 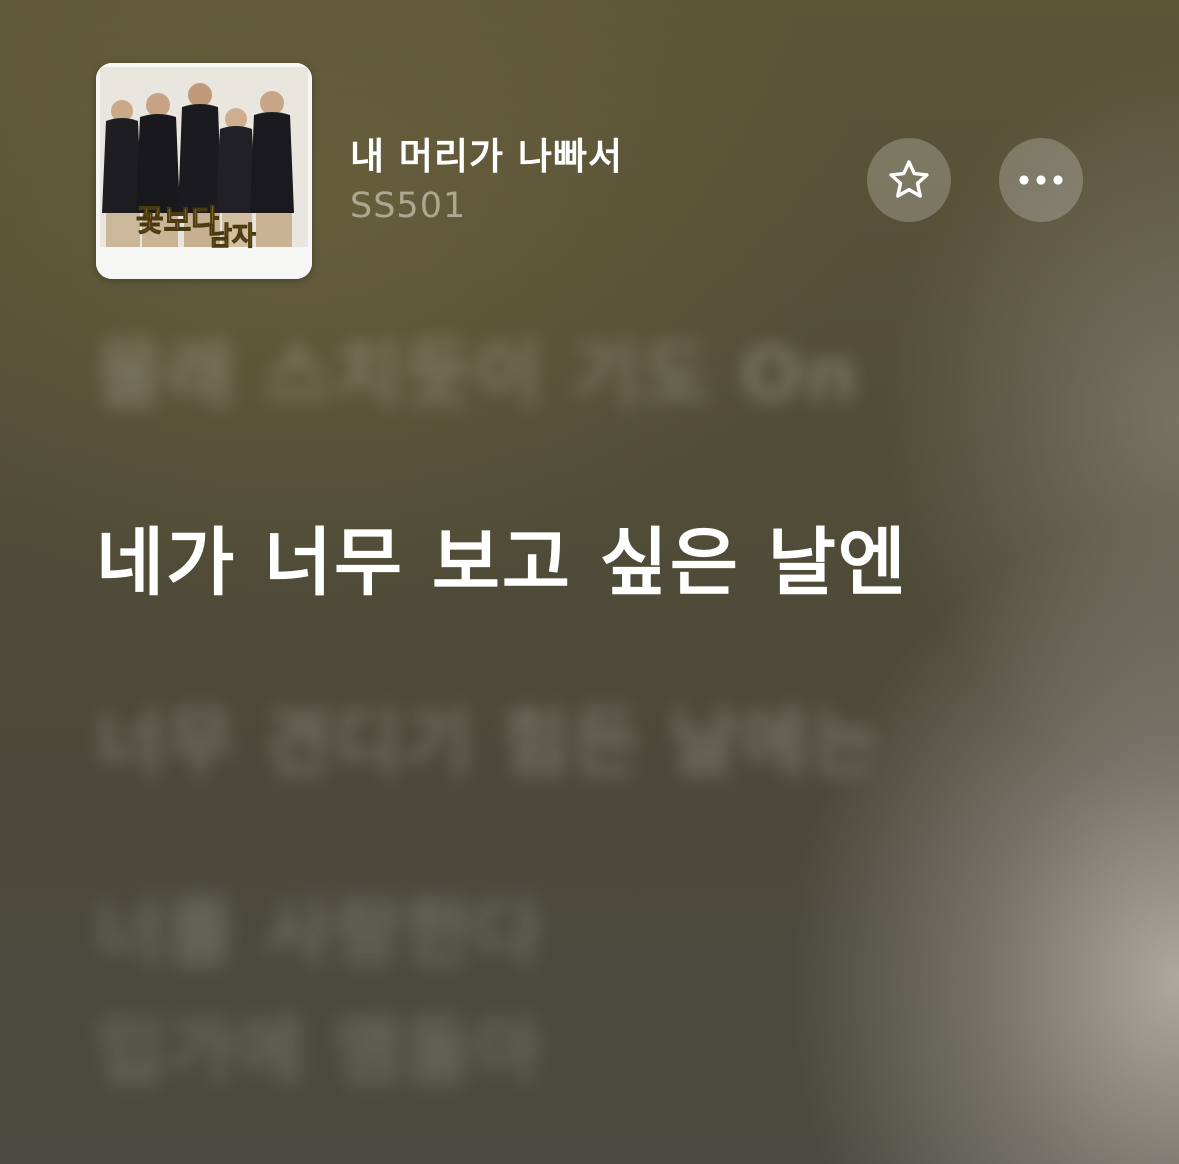 I want to click on favorite-button, so click(x=909, y=180).